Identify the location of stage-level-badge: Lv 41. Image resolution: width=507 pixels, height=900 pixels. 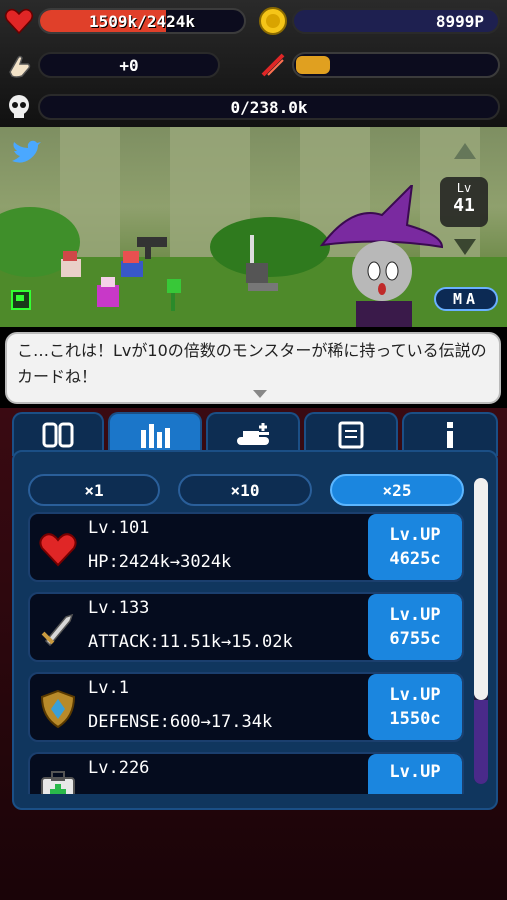
(464, 202).